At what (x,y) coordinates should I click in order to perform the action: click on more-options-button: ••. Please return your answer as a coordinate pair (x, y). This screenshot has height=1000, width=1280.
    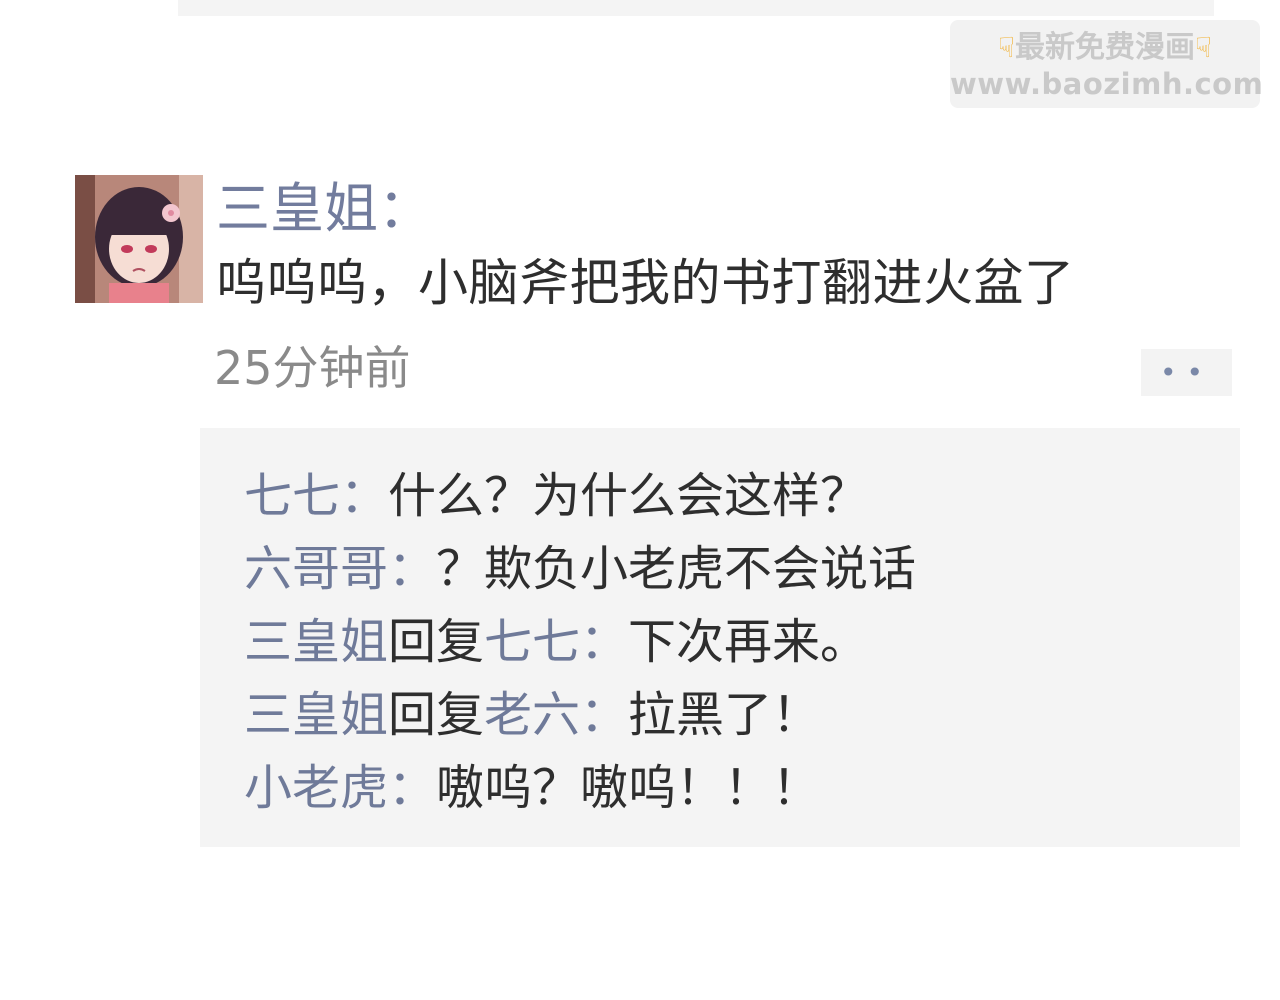
    Looking at the image, I should click on (1186, 372).